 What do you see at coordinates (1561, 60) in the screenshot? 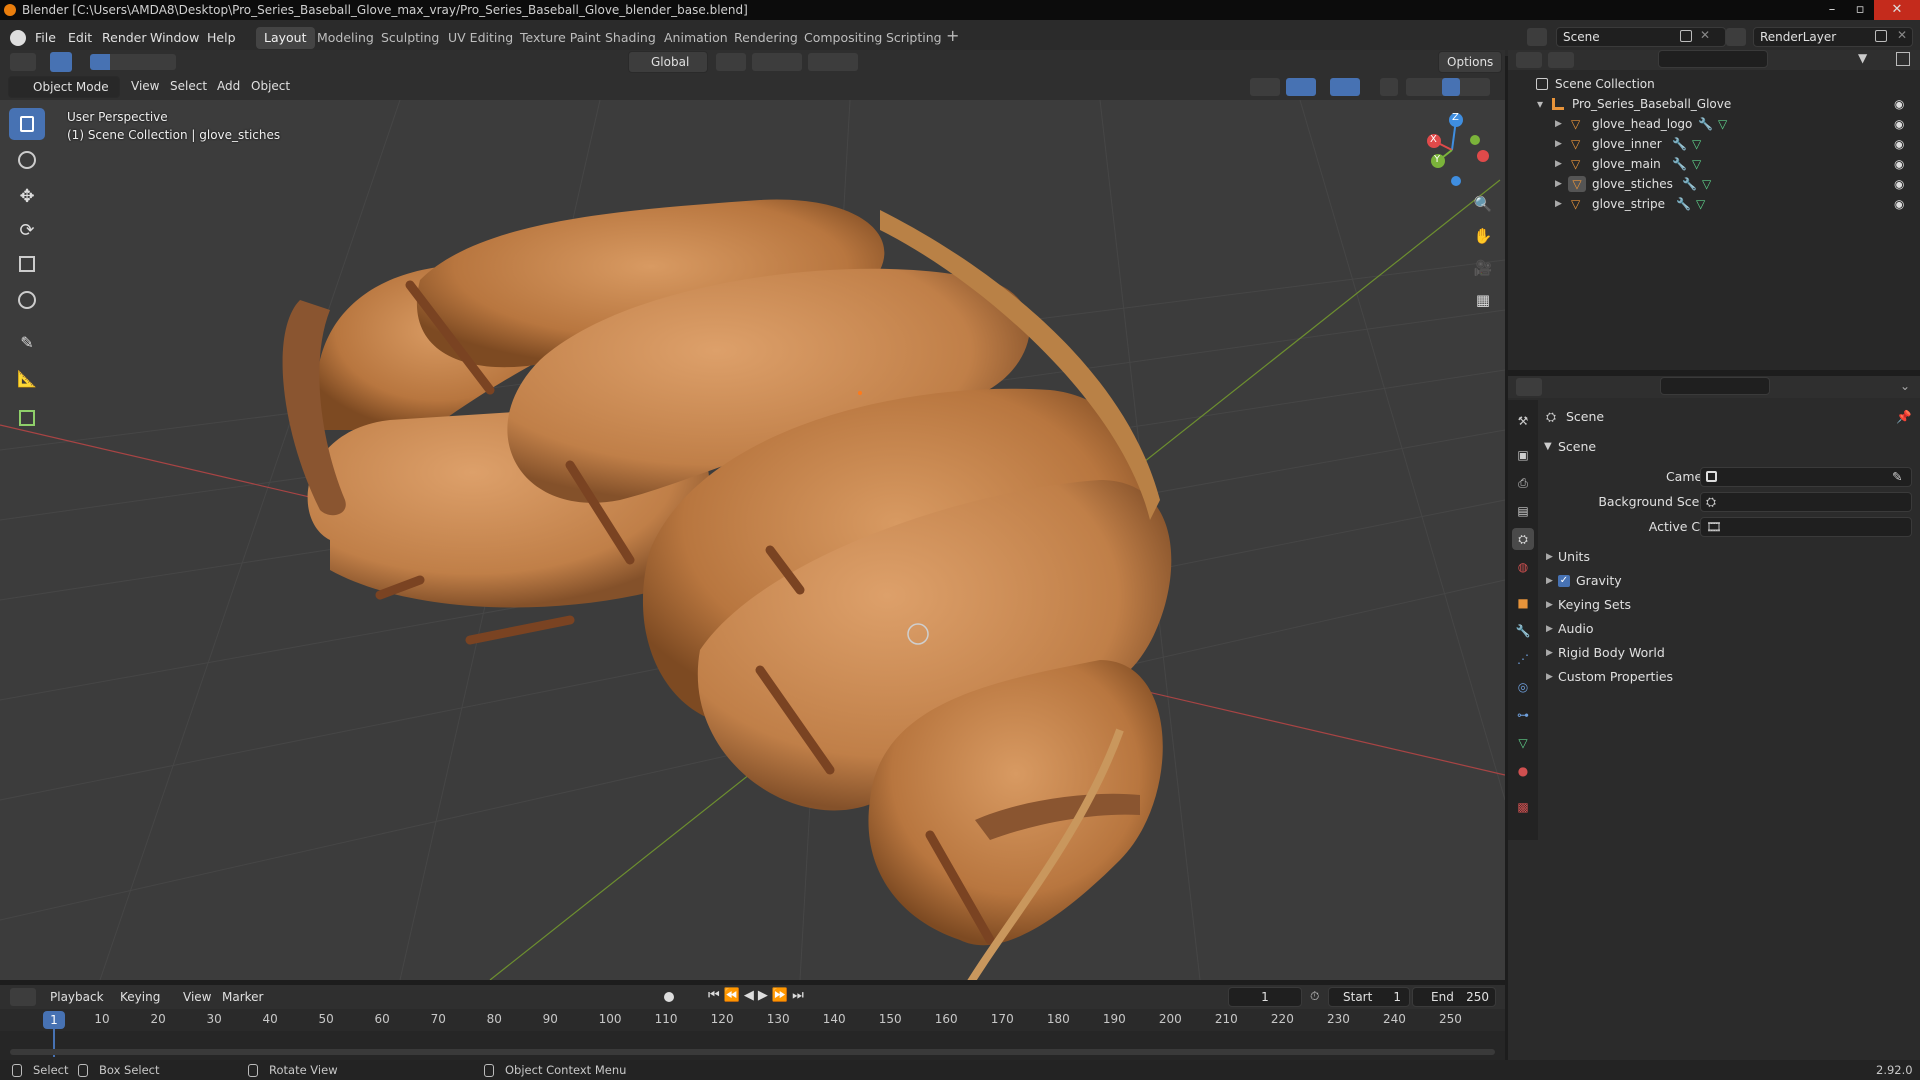
I see `display-mode-icon` at bounding box center [1561, 60].